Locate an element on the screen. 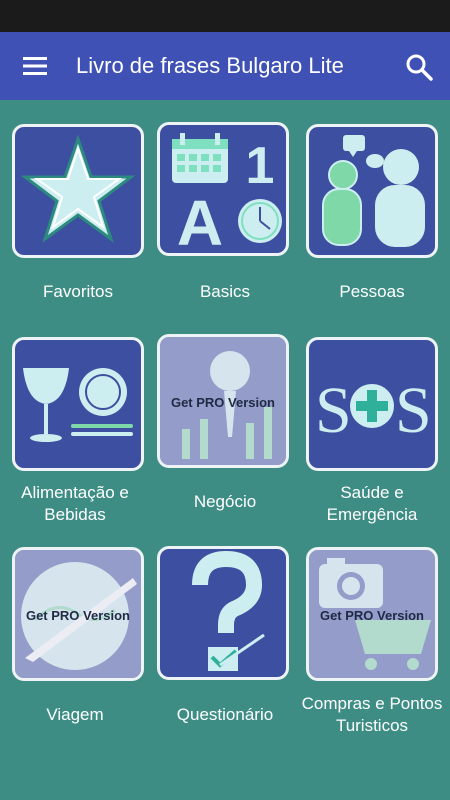 This screenshot has width=450, height=800. category-label: Basics is located at coordinates (225, 292).